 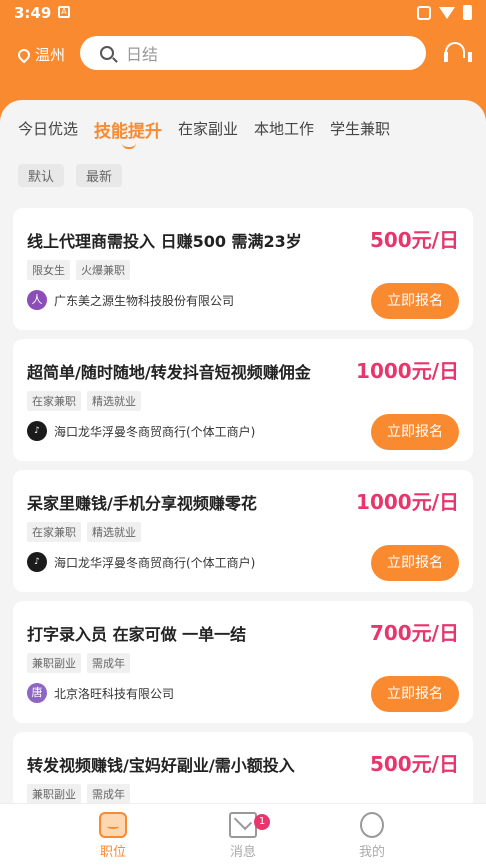 What do you see at coordinates (458, 52) in the screenshot?
I see `headset-icon` at bounding box center [458, 52].